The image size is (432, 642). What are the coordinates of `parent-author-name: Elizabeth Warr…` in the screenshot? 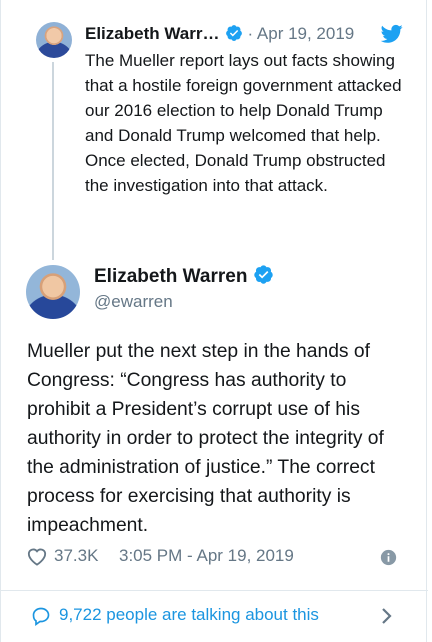 It's located at (152, 33).